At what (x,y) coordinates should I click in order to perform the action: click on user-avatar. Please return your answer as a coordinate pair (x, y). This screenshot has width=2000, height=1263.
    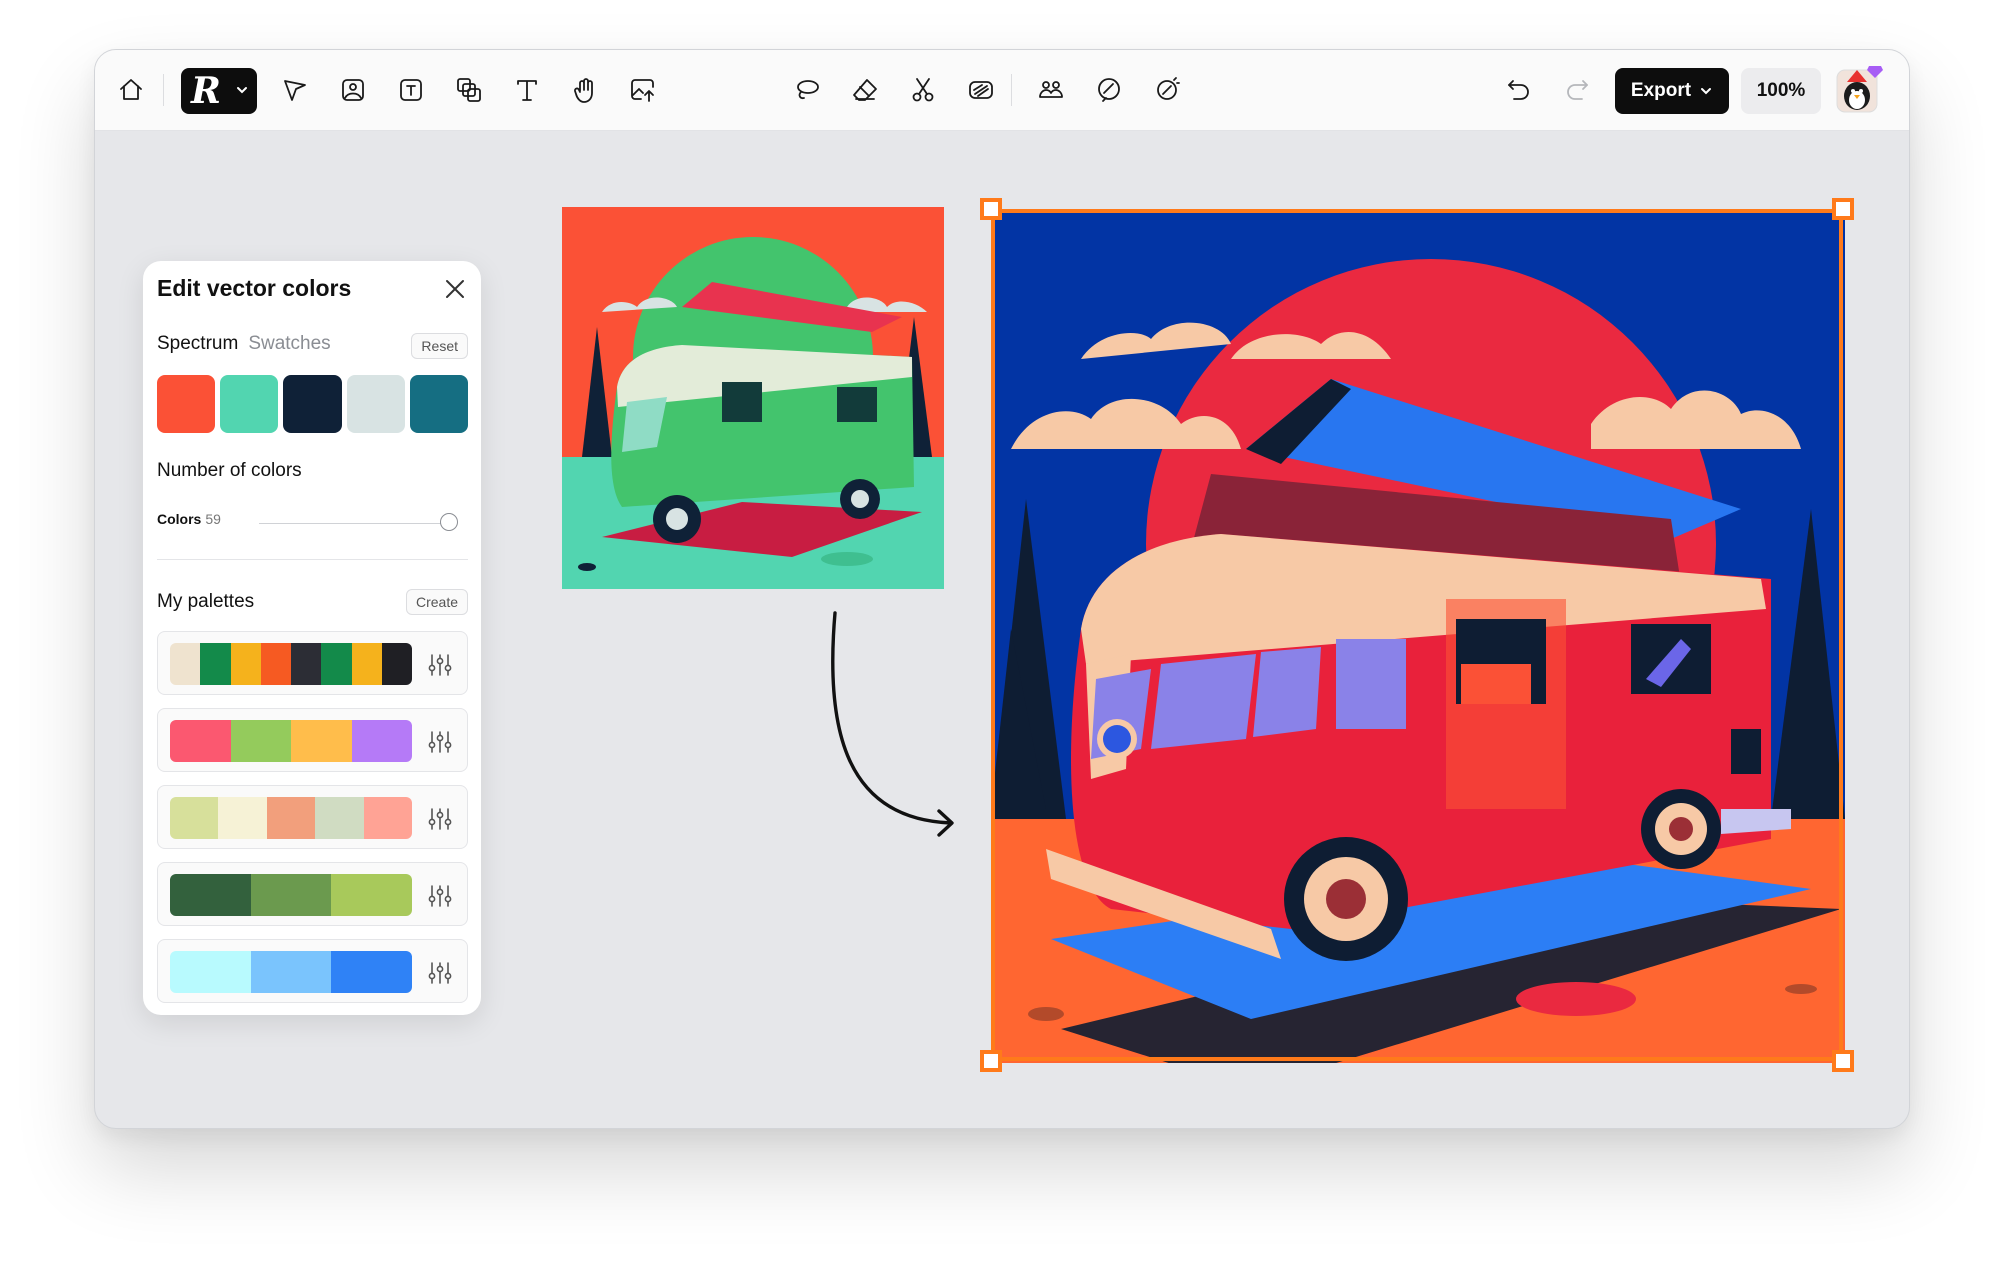
    Looking at the image, I should click on (1859, 90).